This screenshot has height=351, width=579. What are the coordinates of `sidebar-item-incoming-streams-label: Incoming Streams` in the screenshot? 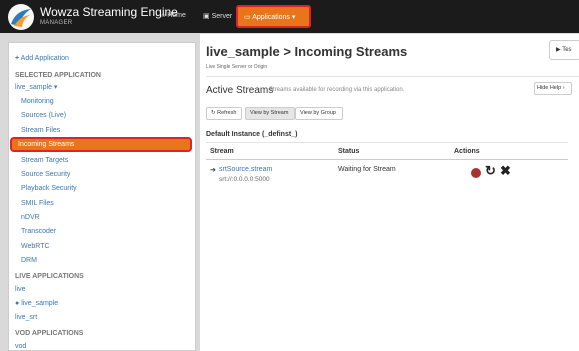 It's located at (46, 144).